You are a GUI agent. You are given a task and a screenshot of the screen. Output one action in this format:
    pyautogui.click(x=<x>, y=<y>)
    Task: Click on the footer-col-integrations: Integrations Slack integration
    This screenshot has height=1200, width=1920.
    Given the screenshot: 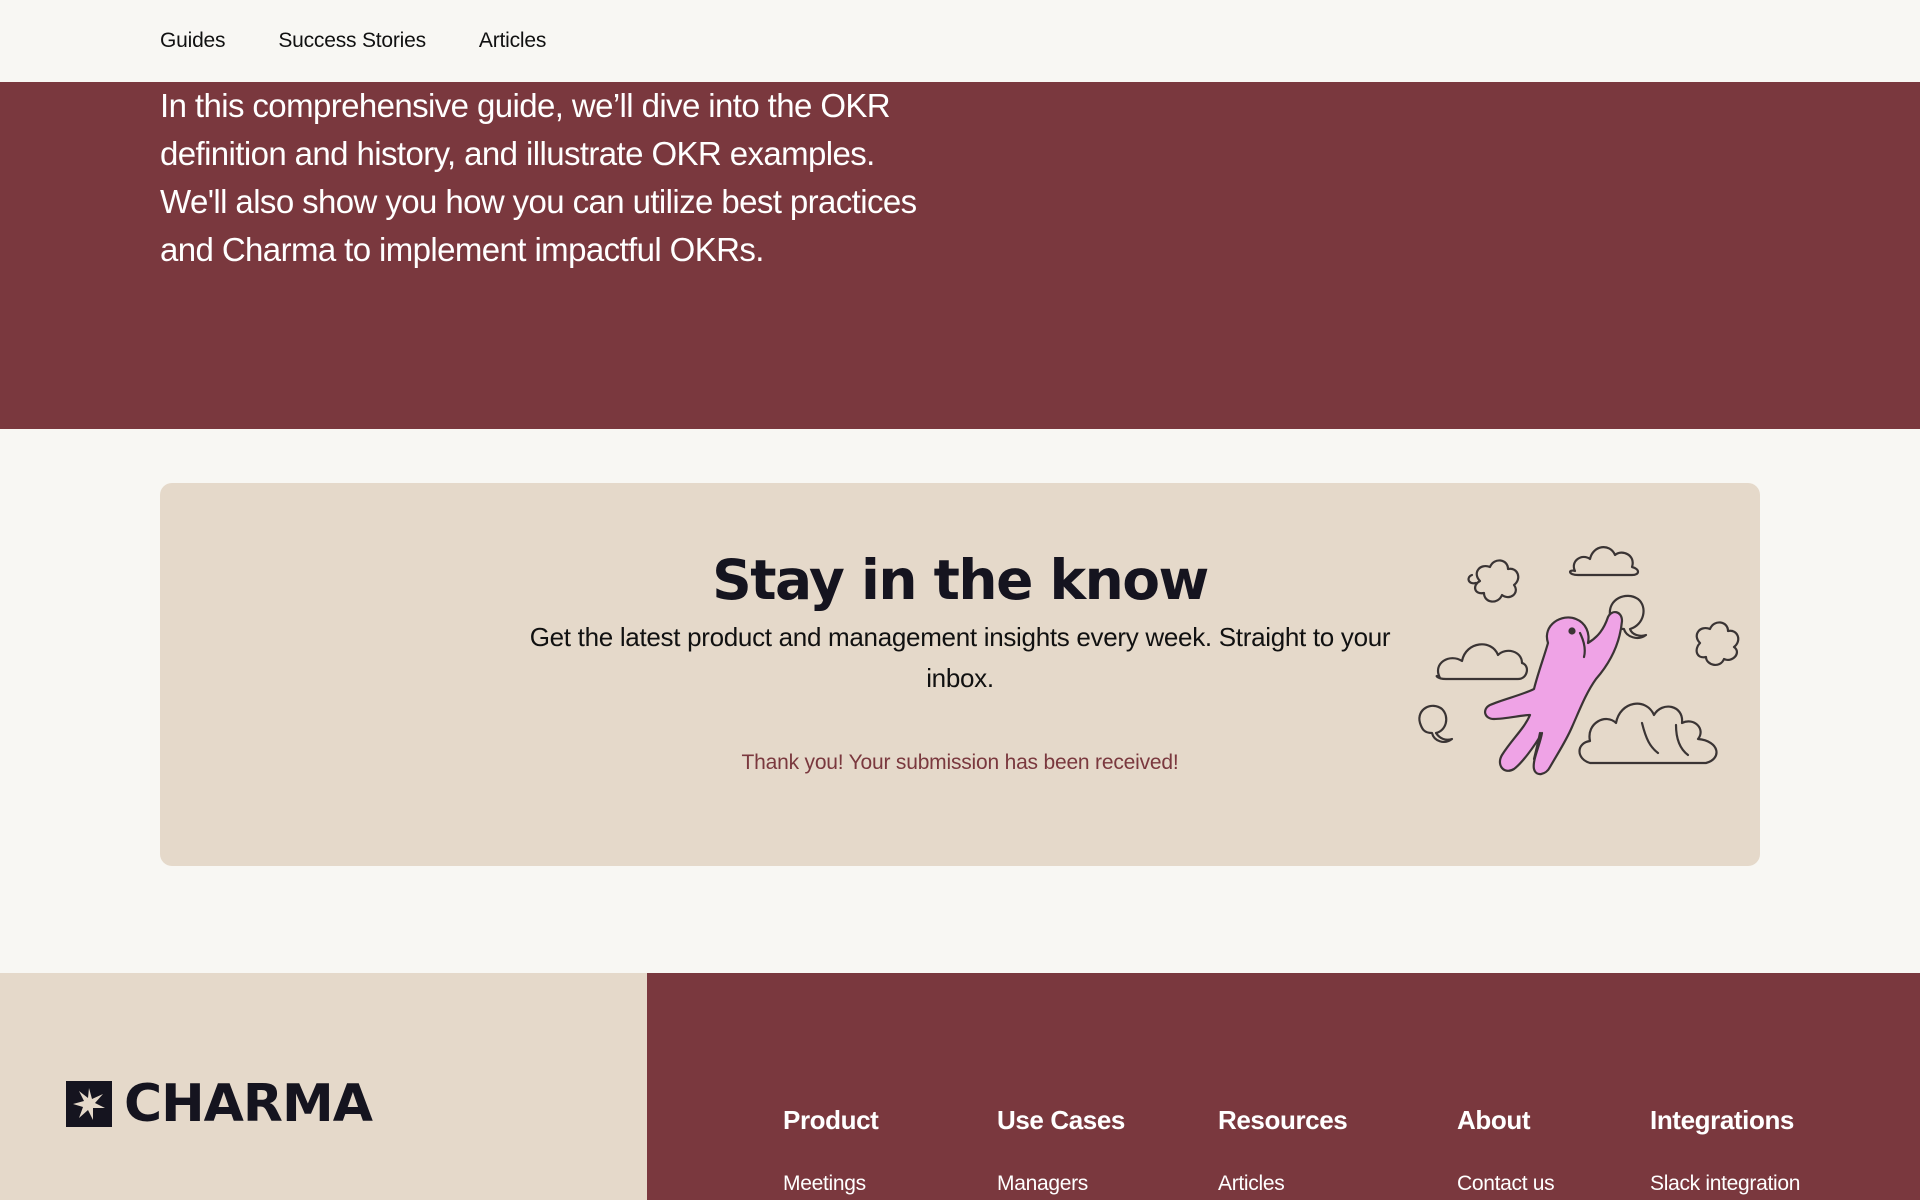 What is the action you would take?
    pyautogui.click(x=1725, y=1150)
    